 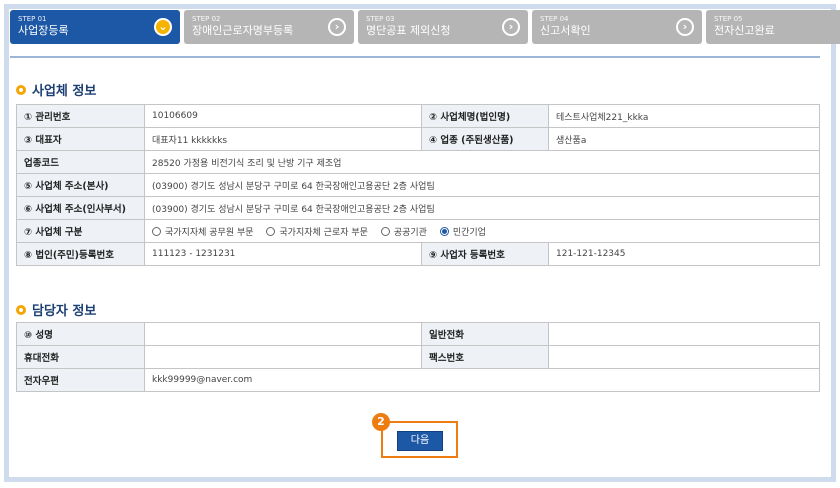 What do you see at coordinates (283, 116) in the screenshot?
I see `mgmt-no-value: 10106609` at bounding box center [283, 116].